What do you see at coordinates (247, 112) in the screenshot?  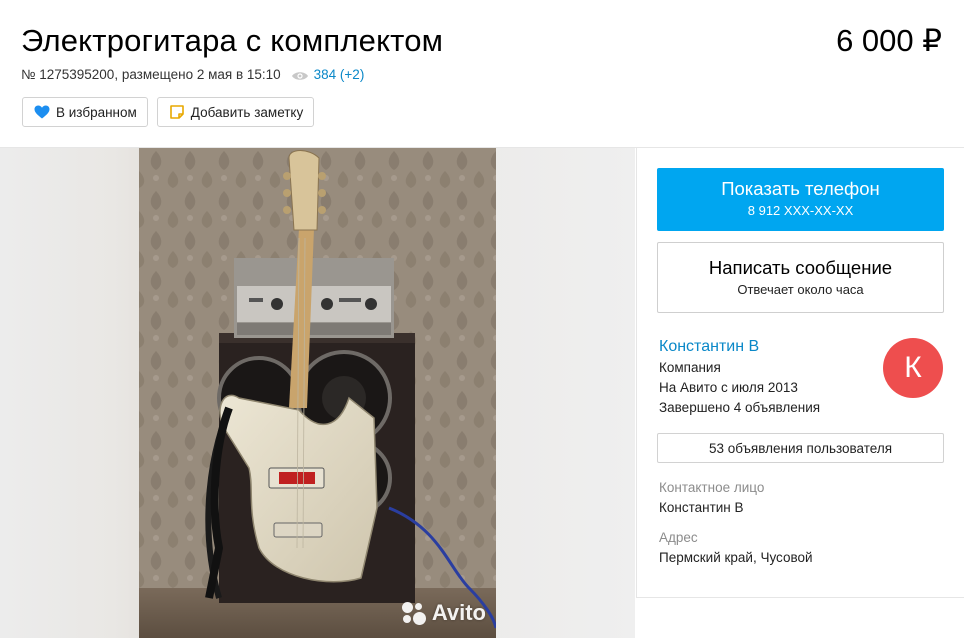 I see `add-note-button-label: Добавить заметку` at bounding box center [247, 112].